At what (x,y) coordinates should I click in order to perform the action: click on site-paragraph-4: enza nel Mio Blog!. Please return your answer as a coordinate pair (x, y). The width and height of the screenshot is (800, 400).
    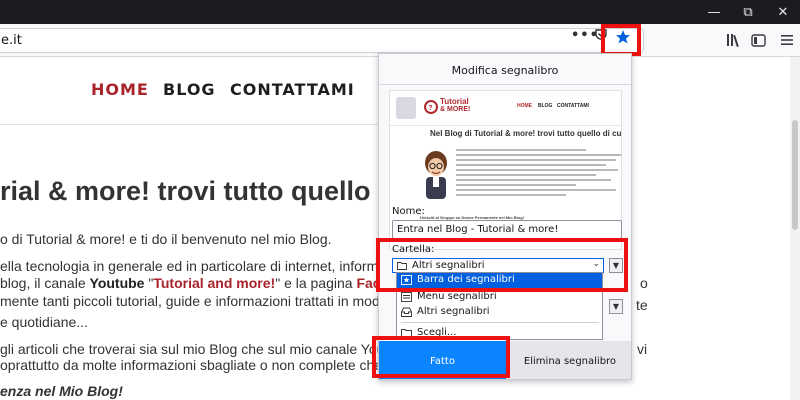
    Looking at the image, I should click on (61, 391).